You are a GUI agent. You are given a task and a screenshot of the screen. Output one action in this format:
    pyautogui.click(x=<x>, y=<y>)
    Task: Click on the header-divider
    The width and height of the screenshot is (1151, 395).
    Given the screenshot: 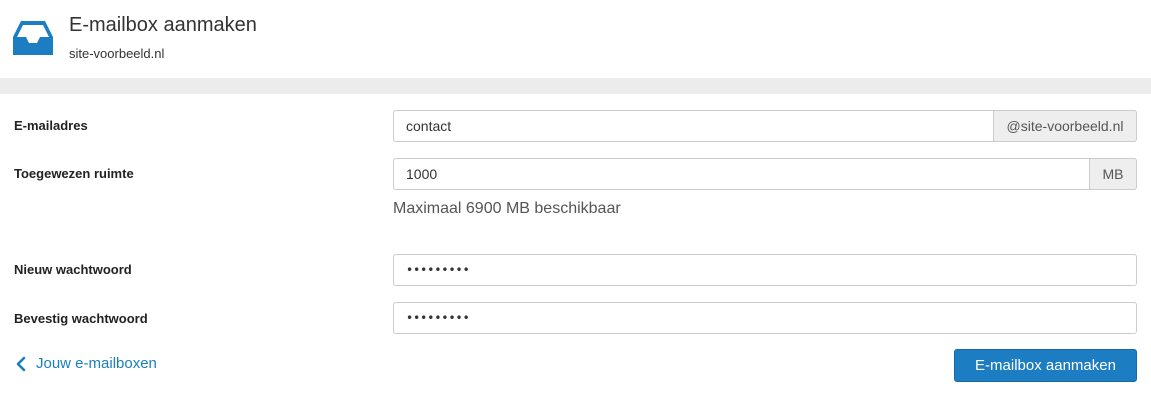 What is the action you would take?
    pyautogui.click(x=575, y=86)
    